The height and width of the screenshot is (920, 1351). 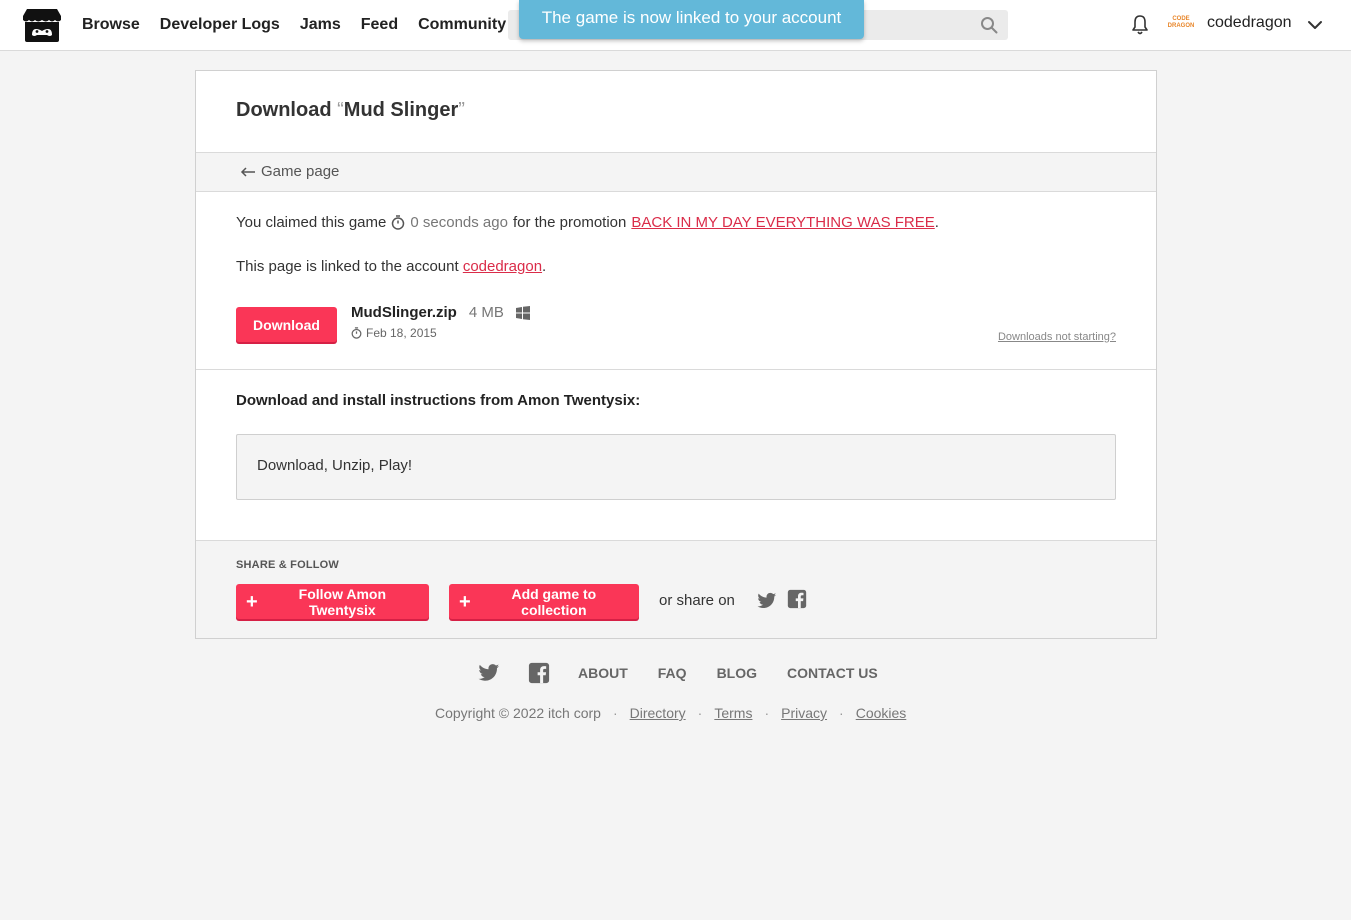 I want to click on file-info: MudSlinger.zip 4 MB, so click(x=440, y=312).